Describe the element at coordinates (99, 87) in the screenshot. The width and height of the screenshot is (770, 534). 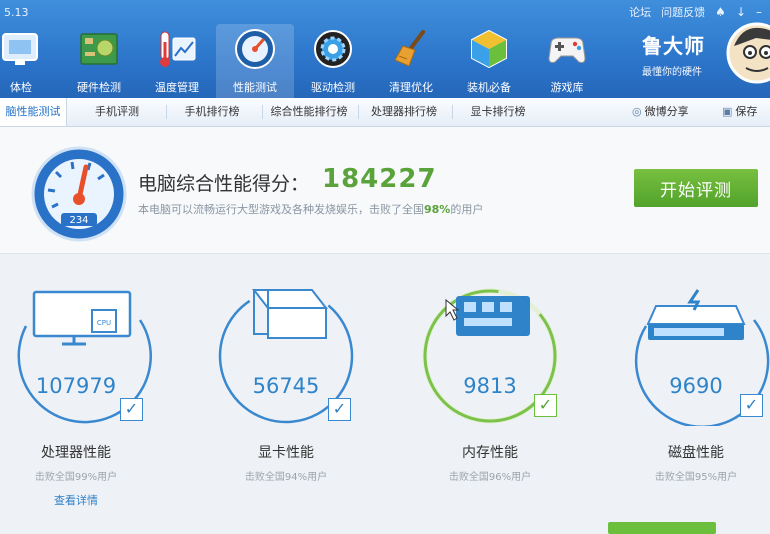
I see `nav-label: 硬件检测` at that location.